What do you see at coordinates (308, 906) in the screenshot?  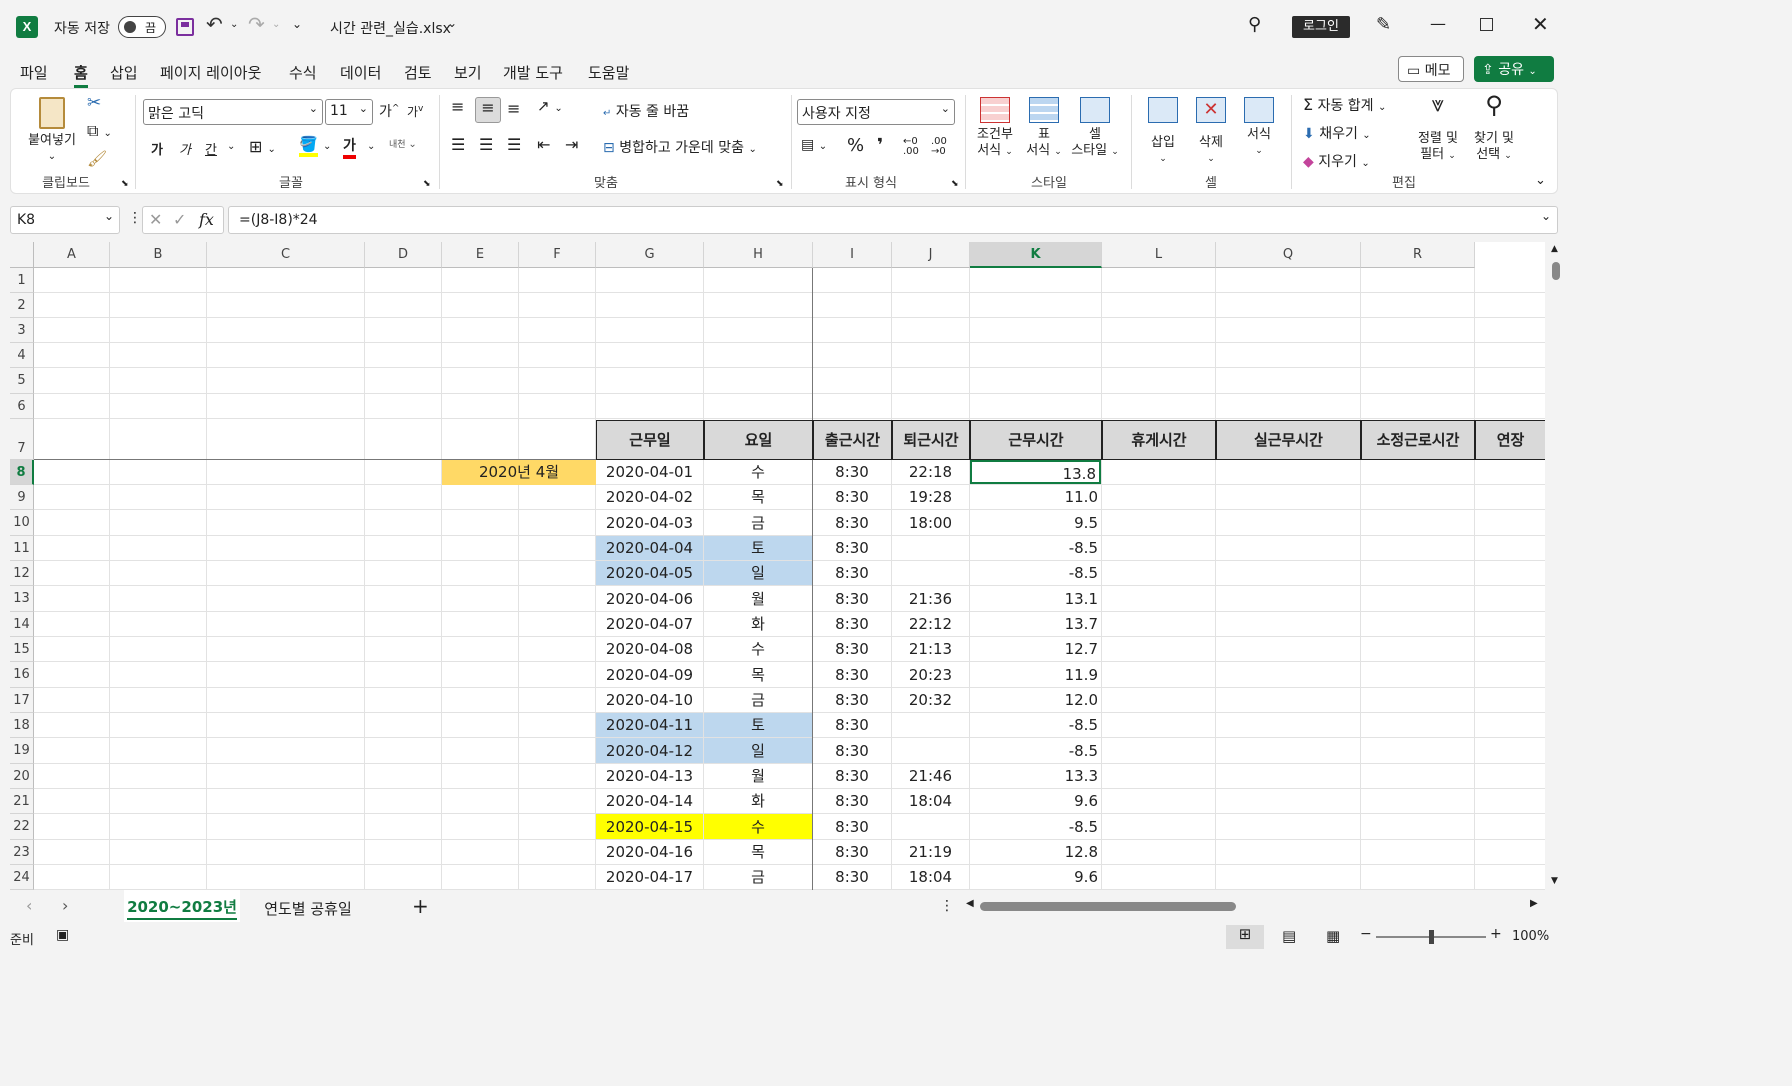 I see `sheet-tab-holidays: 연도별 공휴일` at bounding box center [308, 906].